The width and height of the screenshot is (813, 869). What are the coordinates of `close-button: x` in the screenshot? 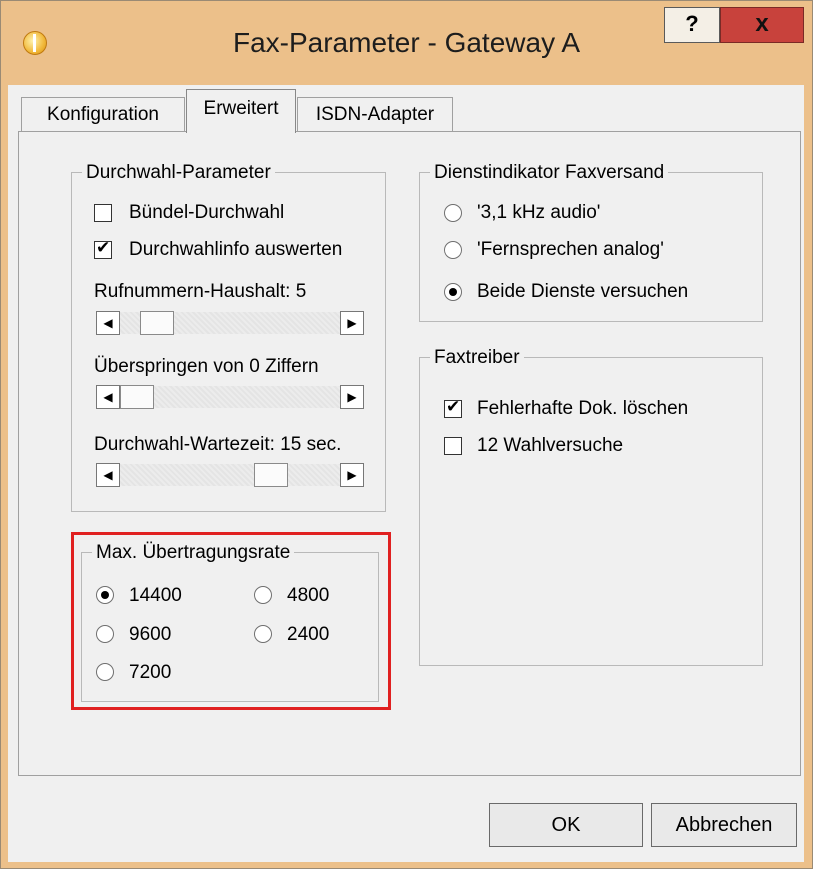 It's located at (762, 25).